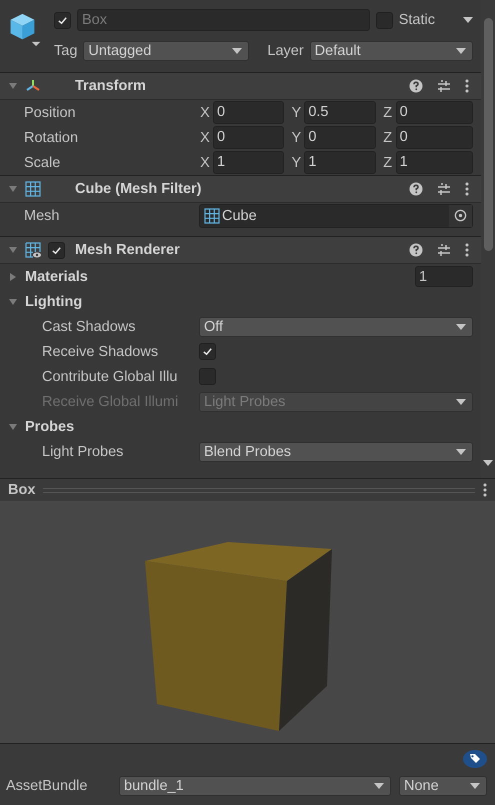  What do you see at coordinates (249, 426) in the screenshot?
I see `section-label: Probes` at bounding box center [249, 426].